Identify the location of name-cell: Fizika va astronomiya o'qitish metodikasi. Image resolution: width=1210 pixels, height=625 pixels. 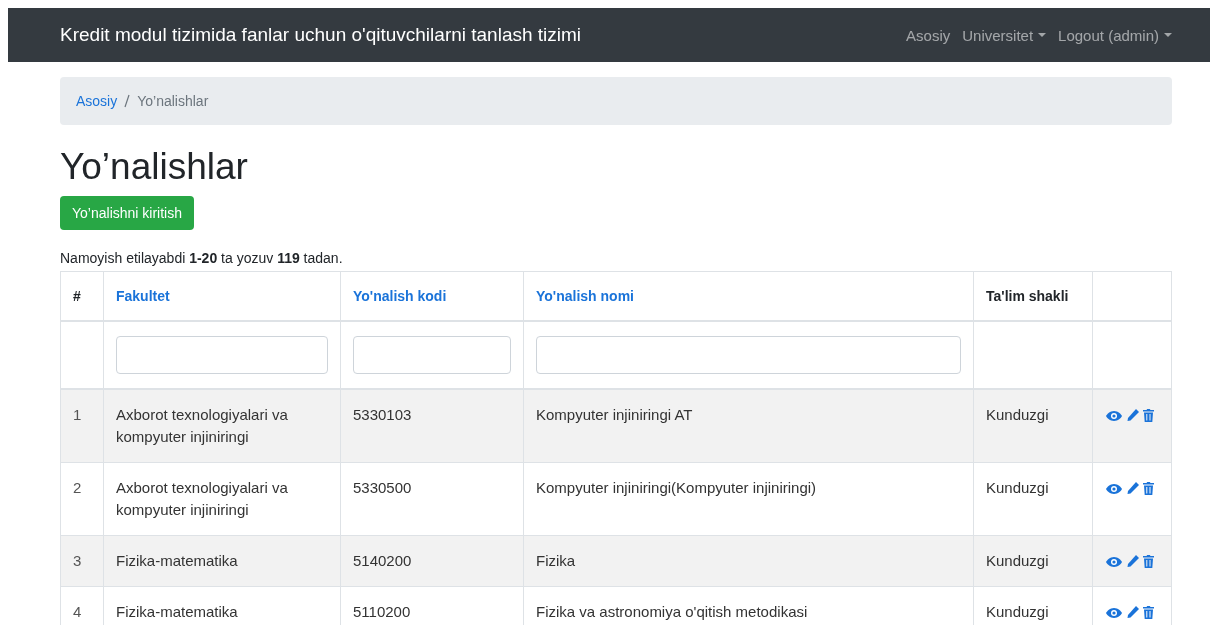
(672, 611).